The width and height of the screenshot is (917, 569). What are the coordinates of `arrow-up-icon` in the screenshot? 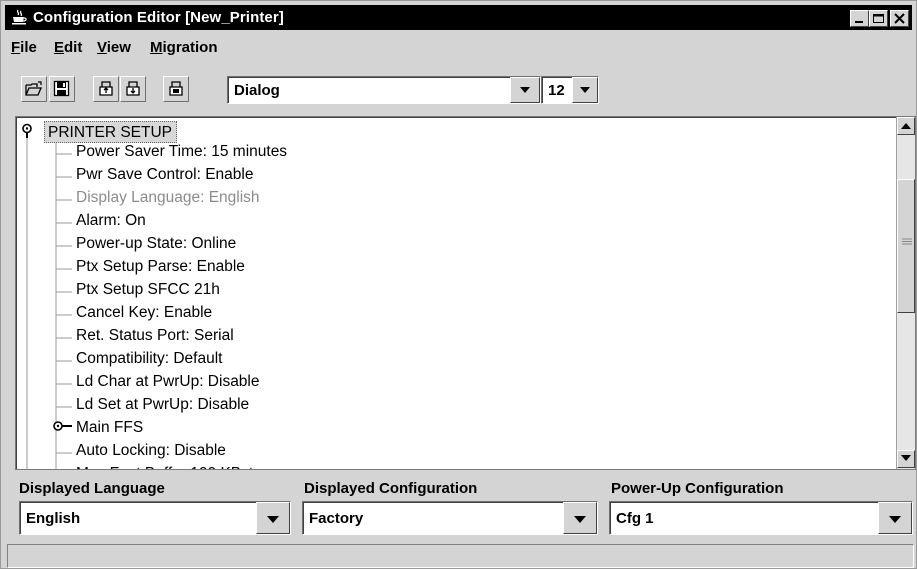 It's located at (906, 126).